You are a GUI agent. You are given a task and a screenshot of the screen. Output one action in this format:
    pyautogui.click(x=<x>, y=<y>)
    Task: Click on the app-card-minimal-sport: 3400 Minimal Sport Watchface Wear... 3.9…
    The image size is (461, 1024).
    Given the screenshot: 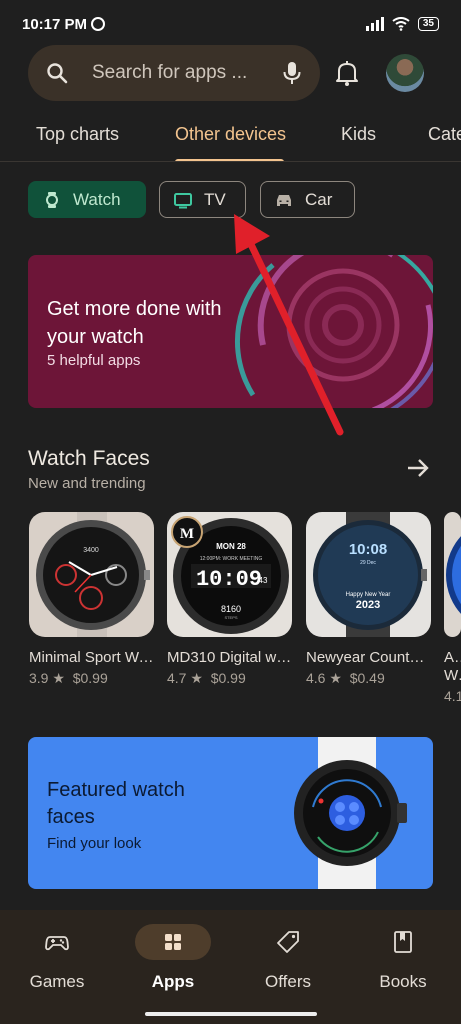 What is the action you would take?
    pyautogui.click(x=91, y=599)
    